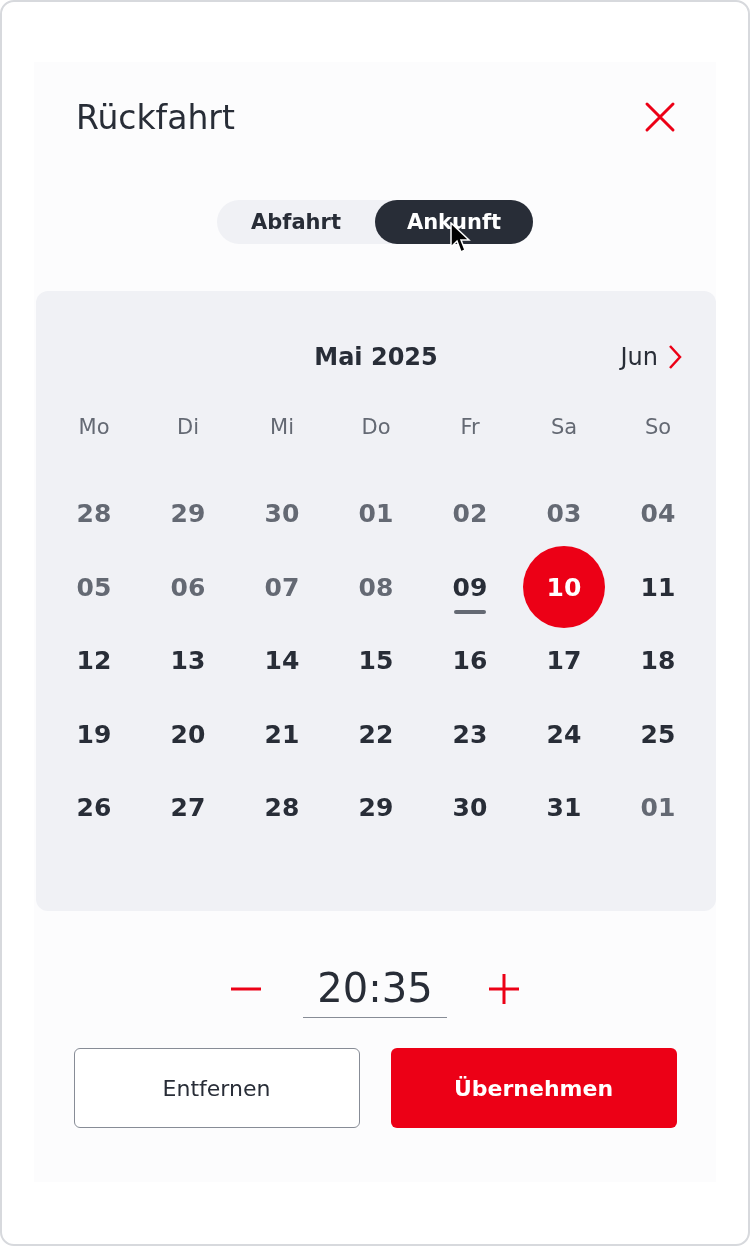 This screenshot has height=1246, width=750. What do you see at coordinates (94, 427) in the screenshot?
I see `weekday-label: Mo` at bounding box center [94, 427].